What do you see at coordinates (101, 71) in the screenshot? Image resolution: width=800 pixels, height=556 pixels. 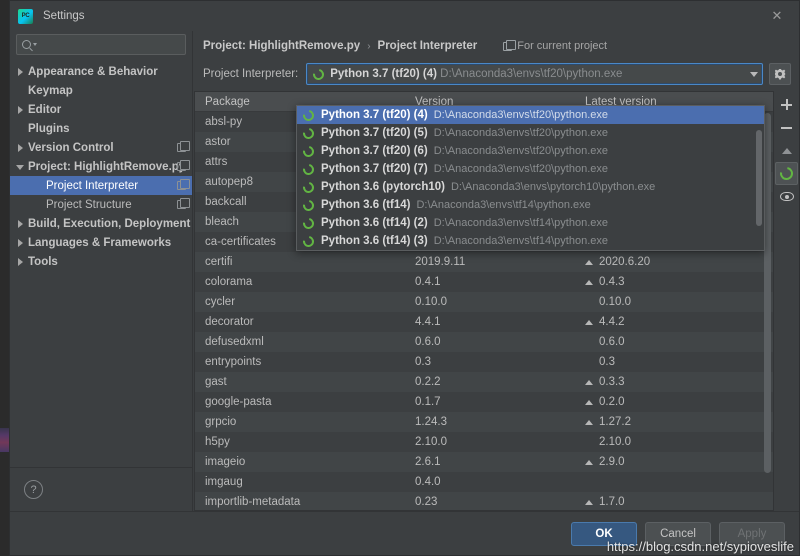 I see `sidebar-item-appearance-behavior: Appearance & Behavior` at bounding box center [101, 71].